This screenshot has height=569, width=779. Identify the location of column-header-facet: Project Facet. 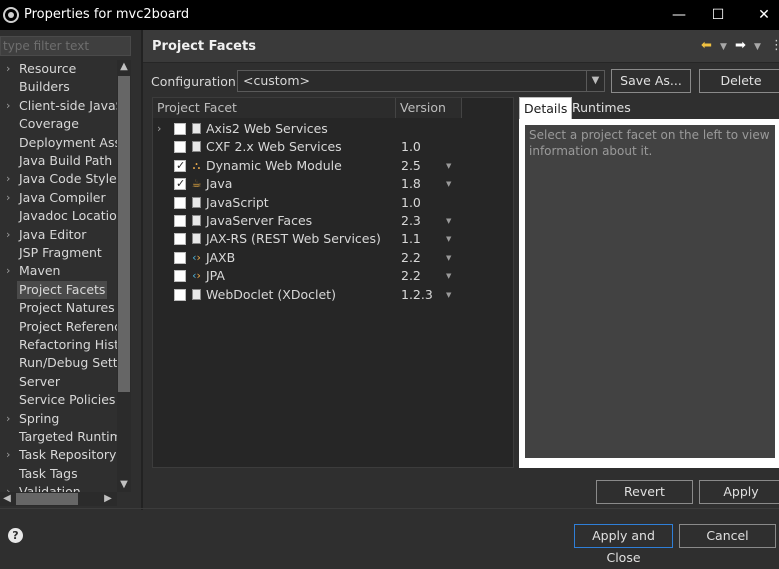
(274, 108).